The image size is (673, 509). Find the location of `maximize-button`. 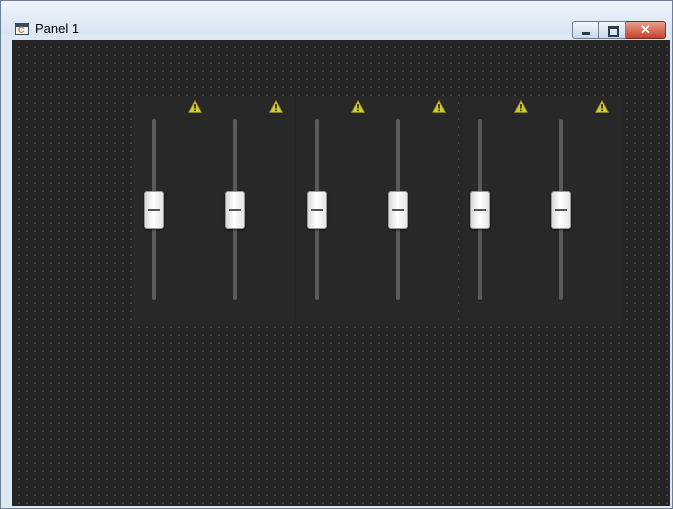

maximize-button is located at coordinates (612, 30).